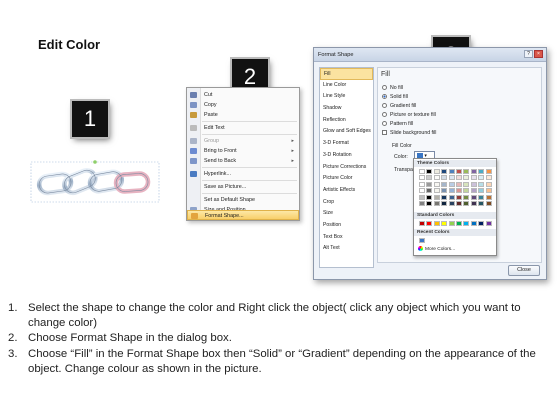 The height and width of the screenshot is (420, 560). I want to click on nav-item-reflection: Reflection, so click(346, 121).